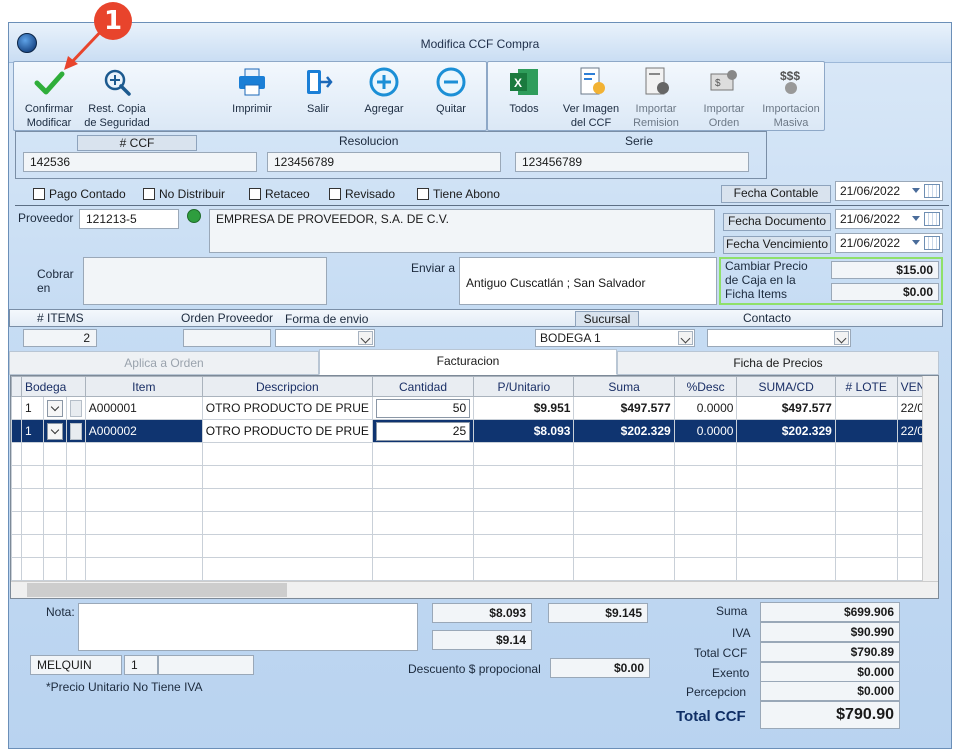  What do you see at coordinates (592, 81) in the screenshot?
I see `invoice-image-icon` at bounding box center [592, 81].